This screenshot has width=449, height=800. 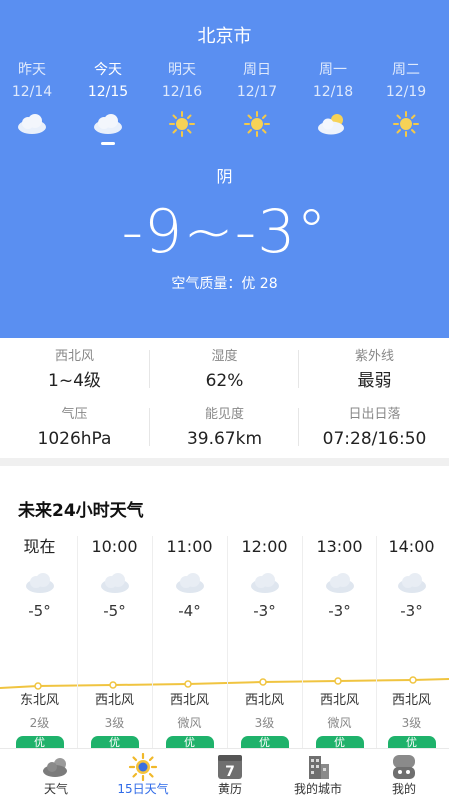 I want to click on tab-label: 我的, so click(x=403, y=789).